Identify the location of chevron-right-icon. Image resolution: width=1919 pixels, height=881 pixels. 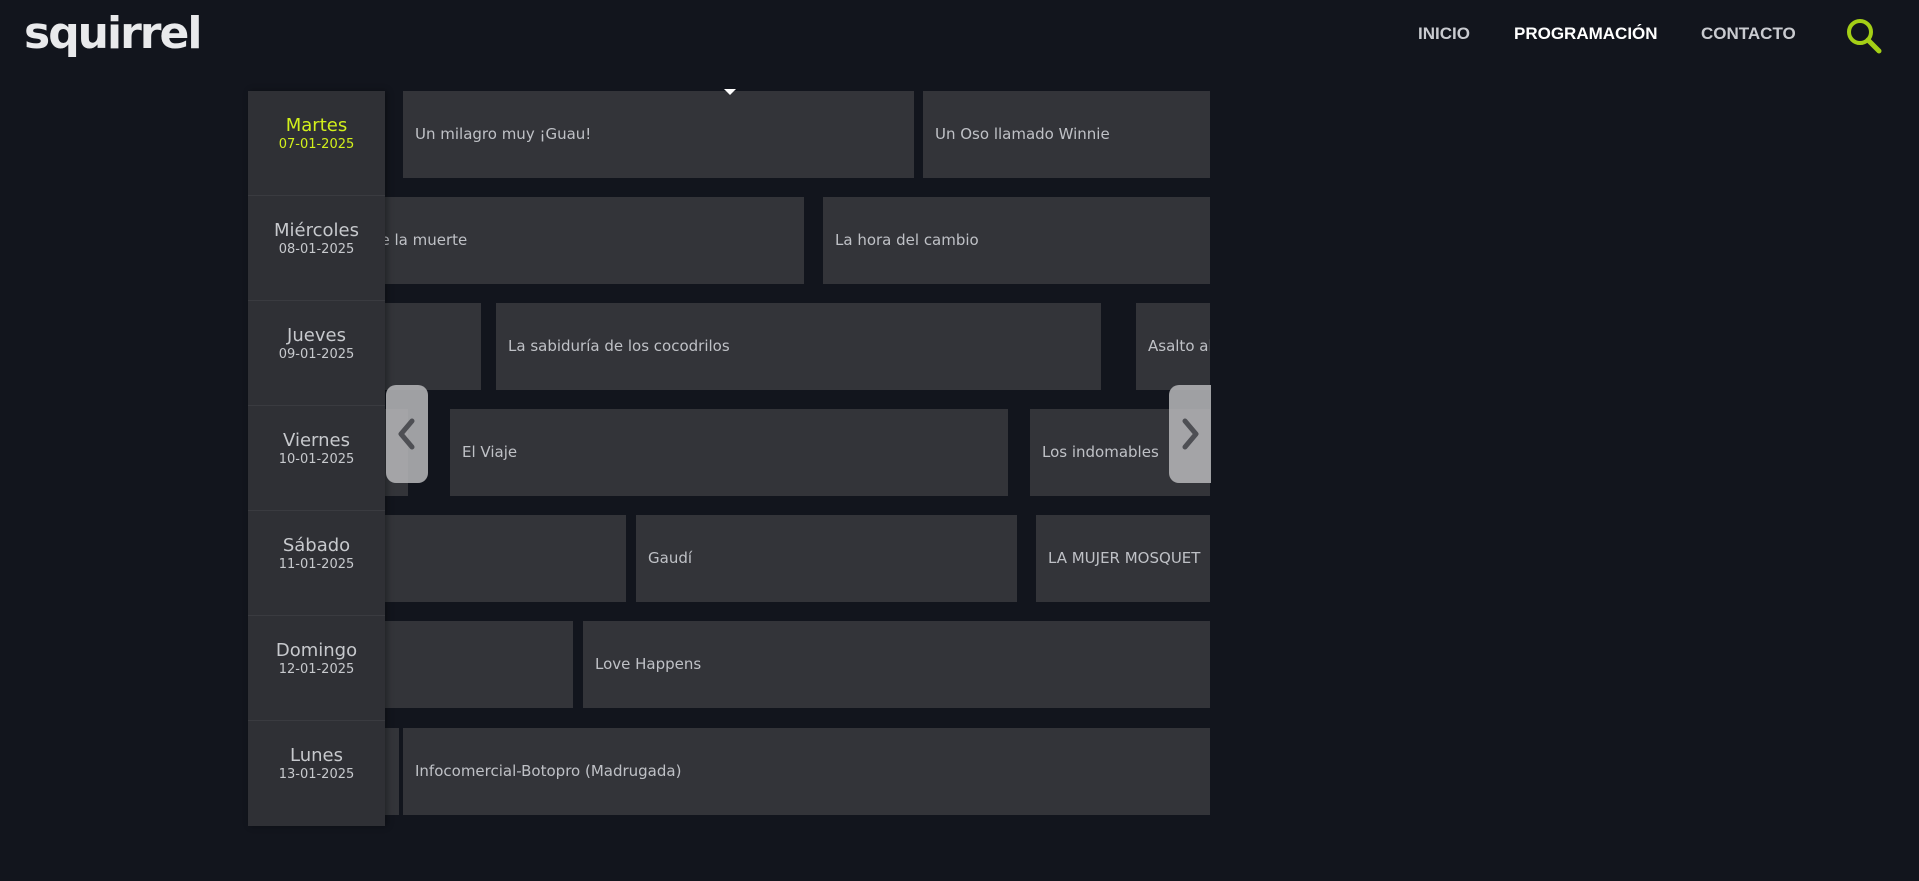
(1190, 434).